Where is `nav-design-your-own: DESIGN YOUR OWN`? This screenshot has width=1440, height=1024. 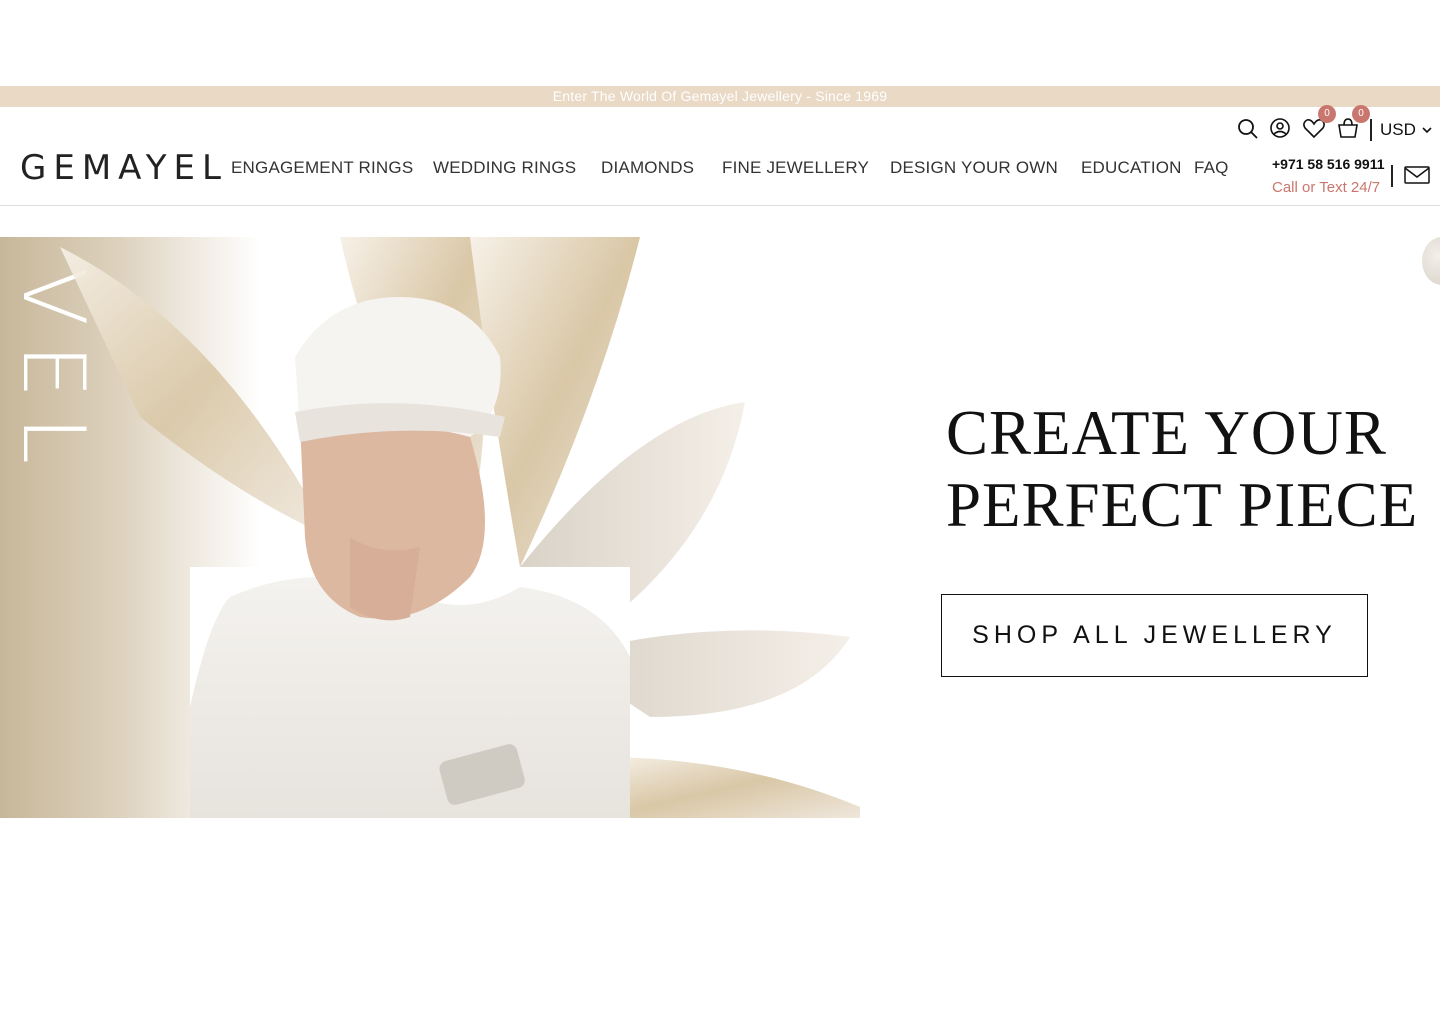 nav-design-your-own: DESIGN YOUR OWN is located at coordinates (974, 168).